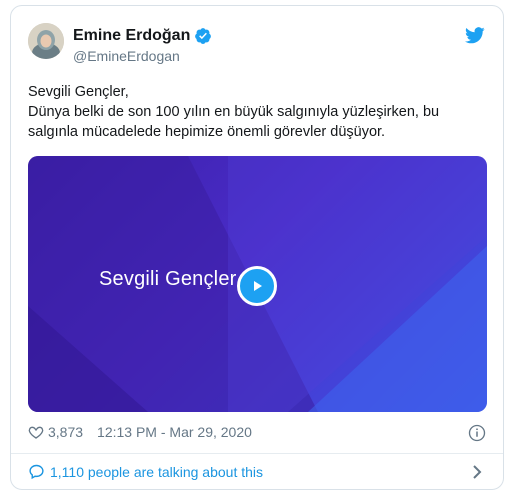 The image size is (515, 498). I want to click on tweet-meta-row: 3,873 12:13 PM - Mar 29, 2020, so click(140, 432).